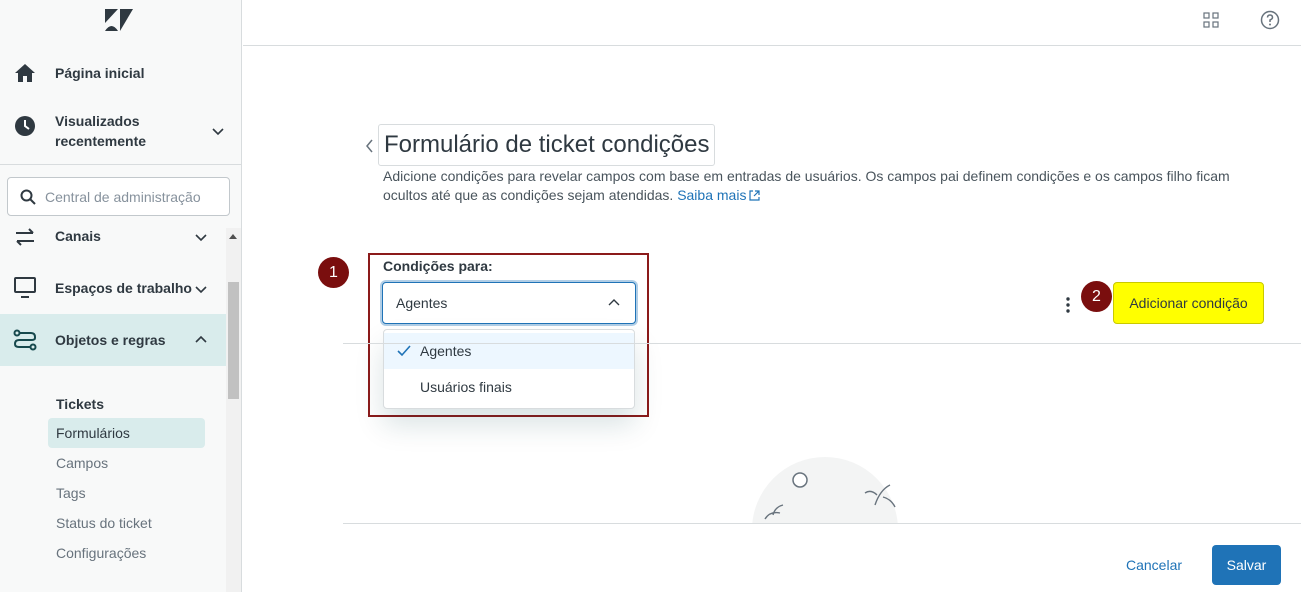 This screenshot has height=592, width=1301. Describe the element at coordinates (120, 164) in the screenshot. I see `sidebar-divider` at that location.